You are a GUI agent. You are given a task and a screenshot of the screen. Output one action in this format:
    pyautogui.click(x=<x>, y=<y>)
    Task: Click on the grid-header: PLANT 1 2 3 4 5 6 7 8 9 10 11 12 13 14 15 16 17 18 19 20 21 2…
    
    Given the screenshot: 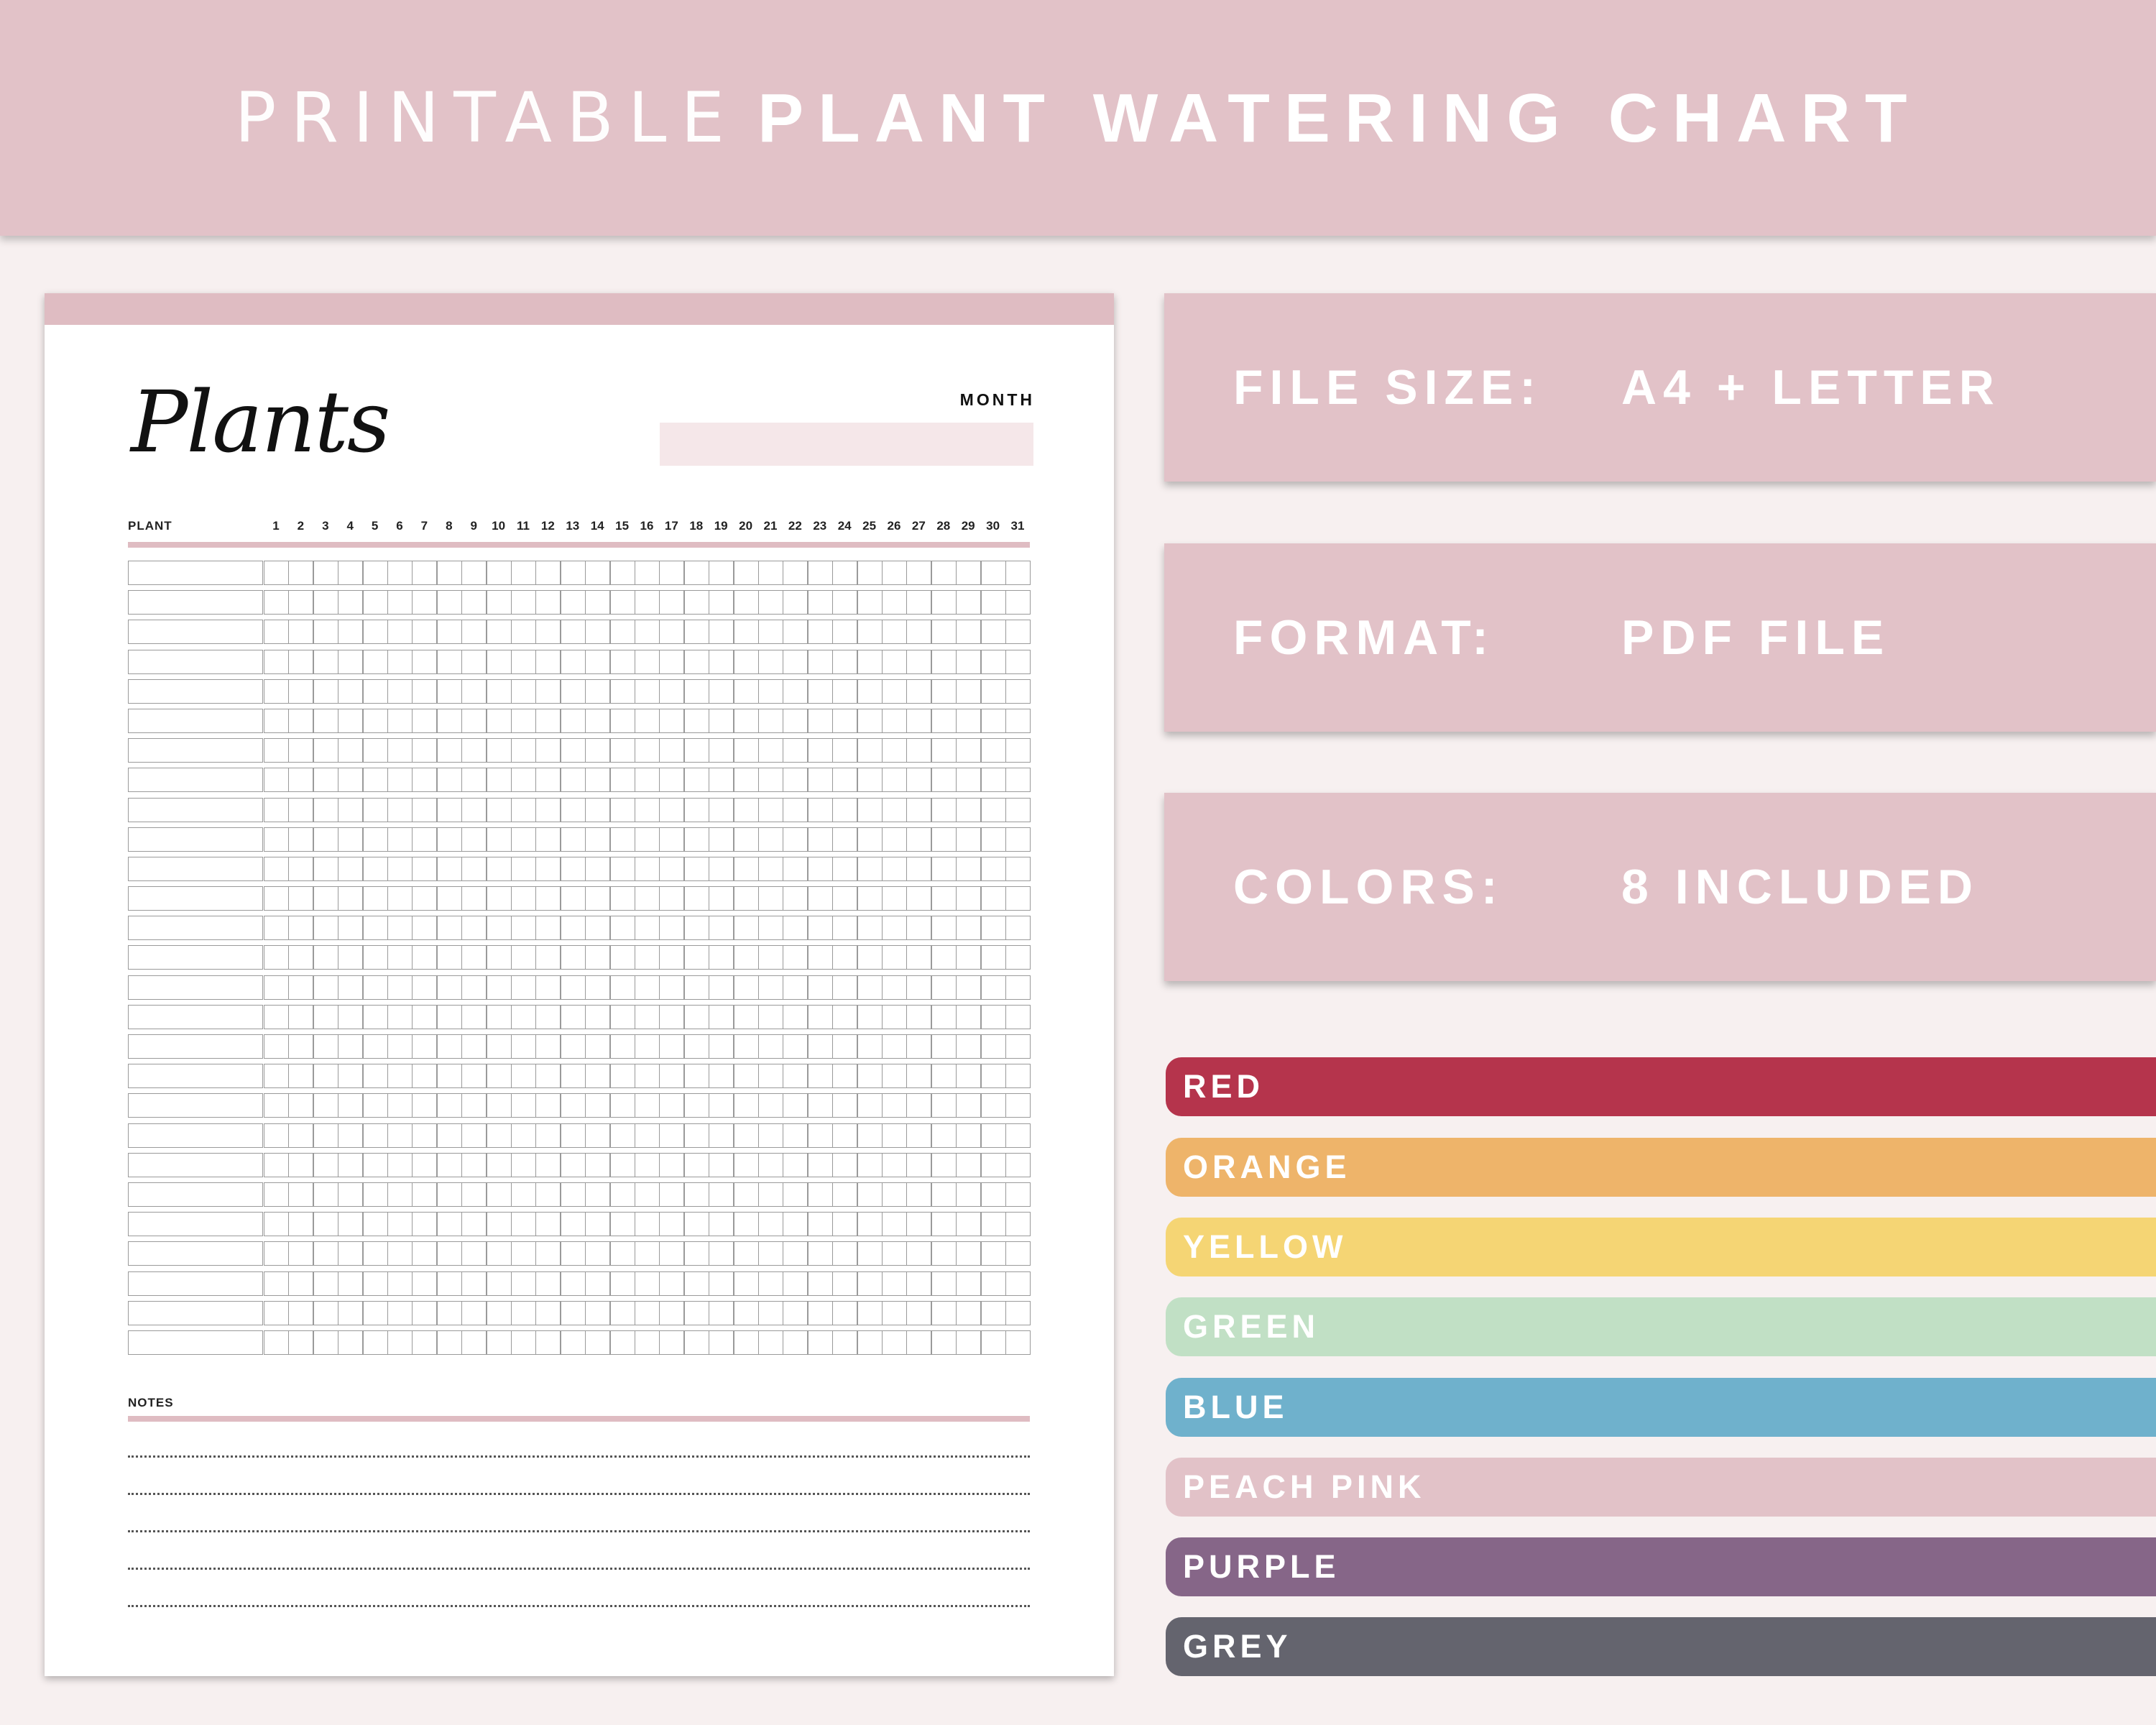 What is the action you would take?
    pyautogui.click(x=580, y=524)
    